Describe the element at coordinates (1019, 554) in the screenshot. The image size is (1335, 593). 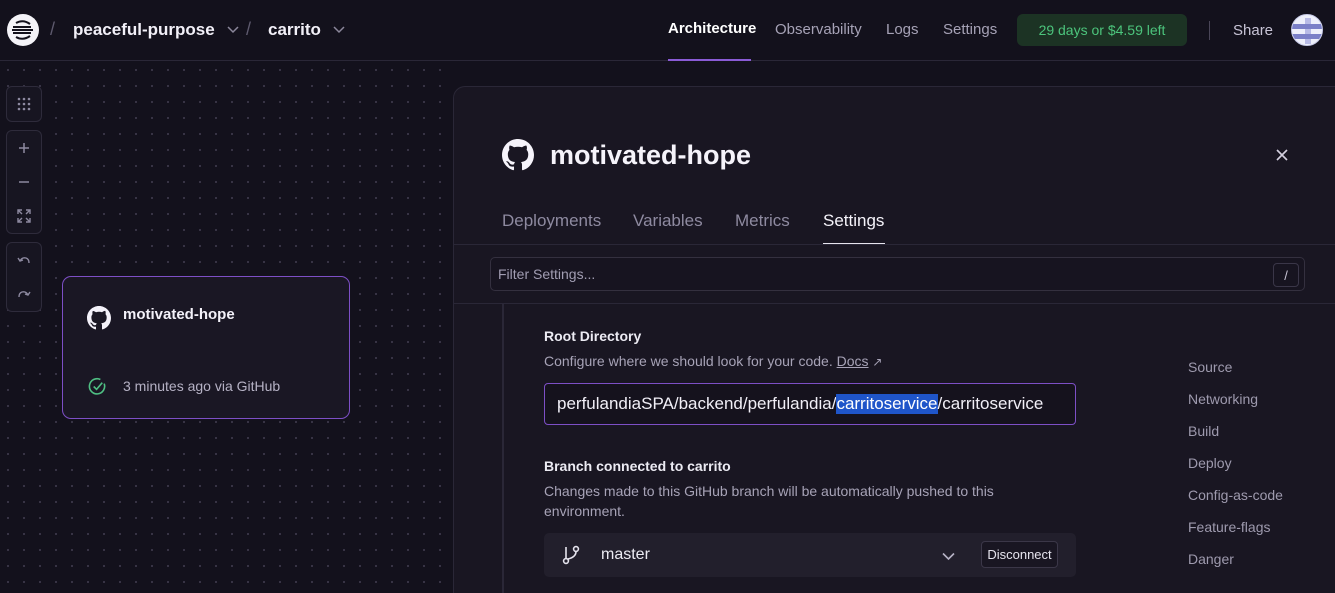
I see `disconnect-button: Disconnect` at that location.